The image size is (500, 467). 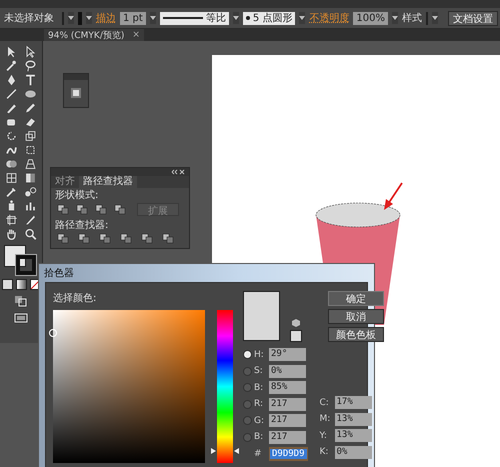 I want to click on annotation-arrow, so click(x=393, y=197).